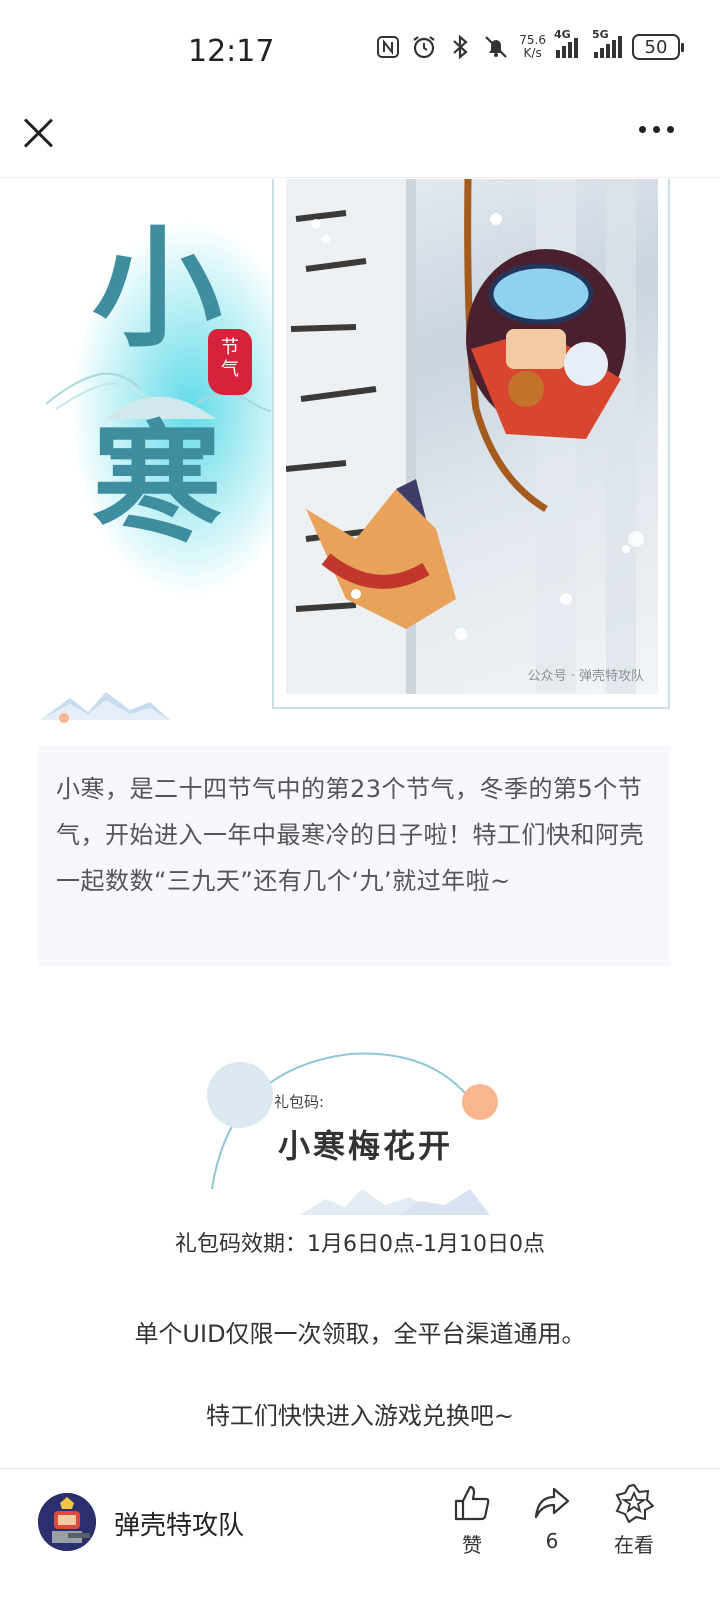 The image size is (720, 1600). What do you see at coordinates (634, 1545) in the screenshot?
I see `wow-label: 在看` at bounding box center [634, 1545].